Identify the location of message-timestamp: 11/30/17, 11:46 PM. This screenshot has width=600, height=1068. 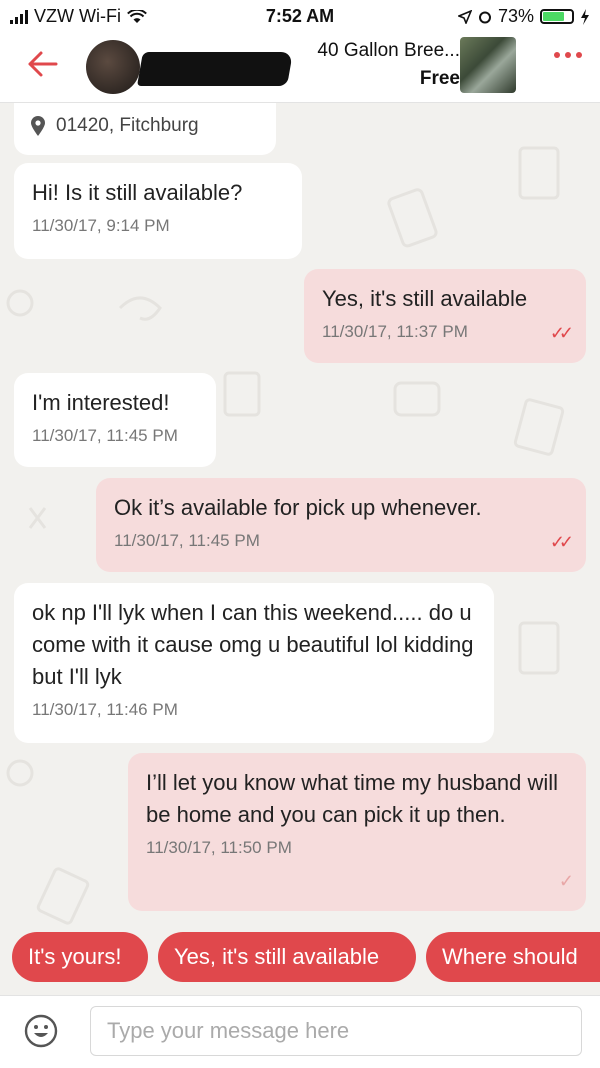
(105, 709).